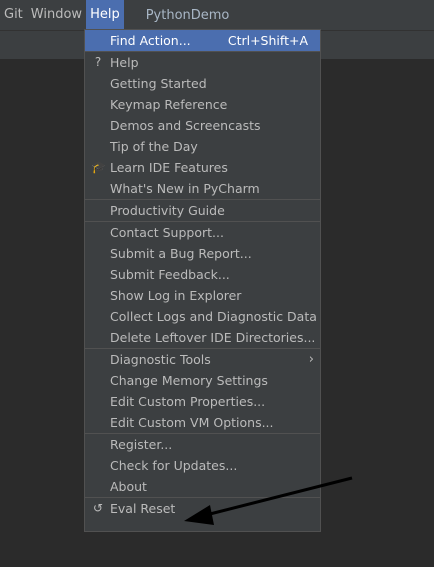 The width and height of the screenshot is (434, 567). I want to click on menu-item-label: Productivity Guide, so click(167, 210).